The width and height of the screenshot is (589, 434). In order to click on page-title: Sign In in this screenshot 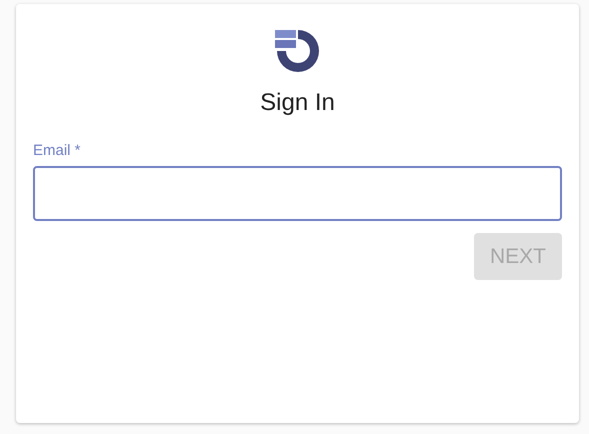, I will do `click(297, 103)`.